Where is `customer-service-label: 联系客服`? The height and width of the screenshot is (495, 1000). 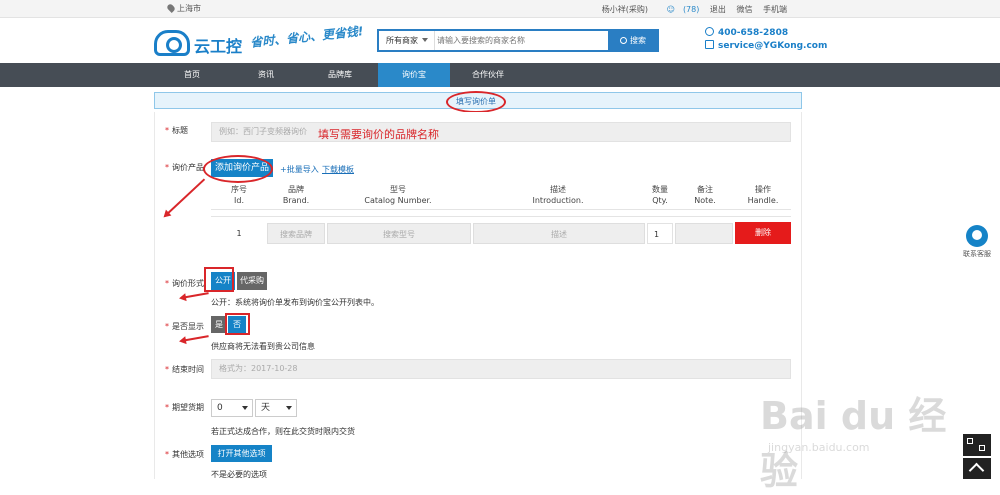 customer-service-label: 联系客服 is located at coordinates (977, 254).